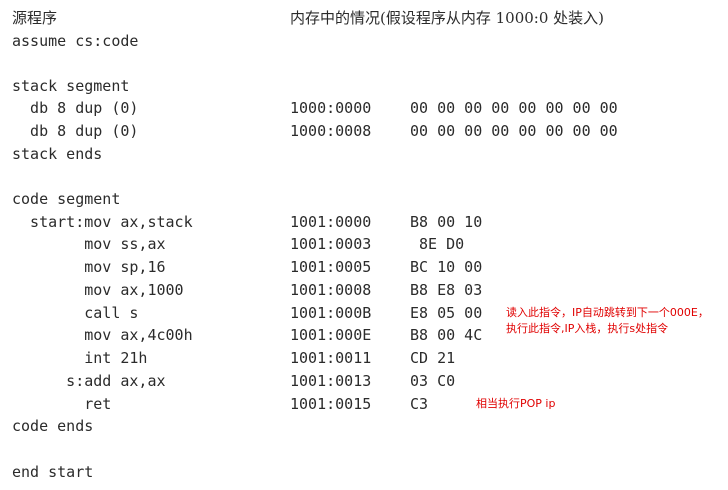 This screenshot has height=490, width=728. What do you see at coordinates (587, 328) in the screenshot?
I see `call-annotation-line-2: 执行此指令,IP入栈，执行s处指令` at bounding box center [587, 328].